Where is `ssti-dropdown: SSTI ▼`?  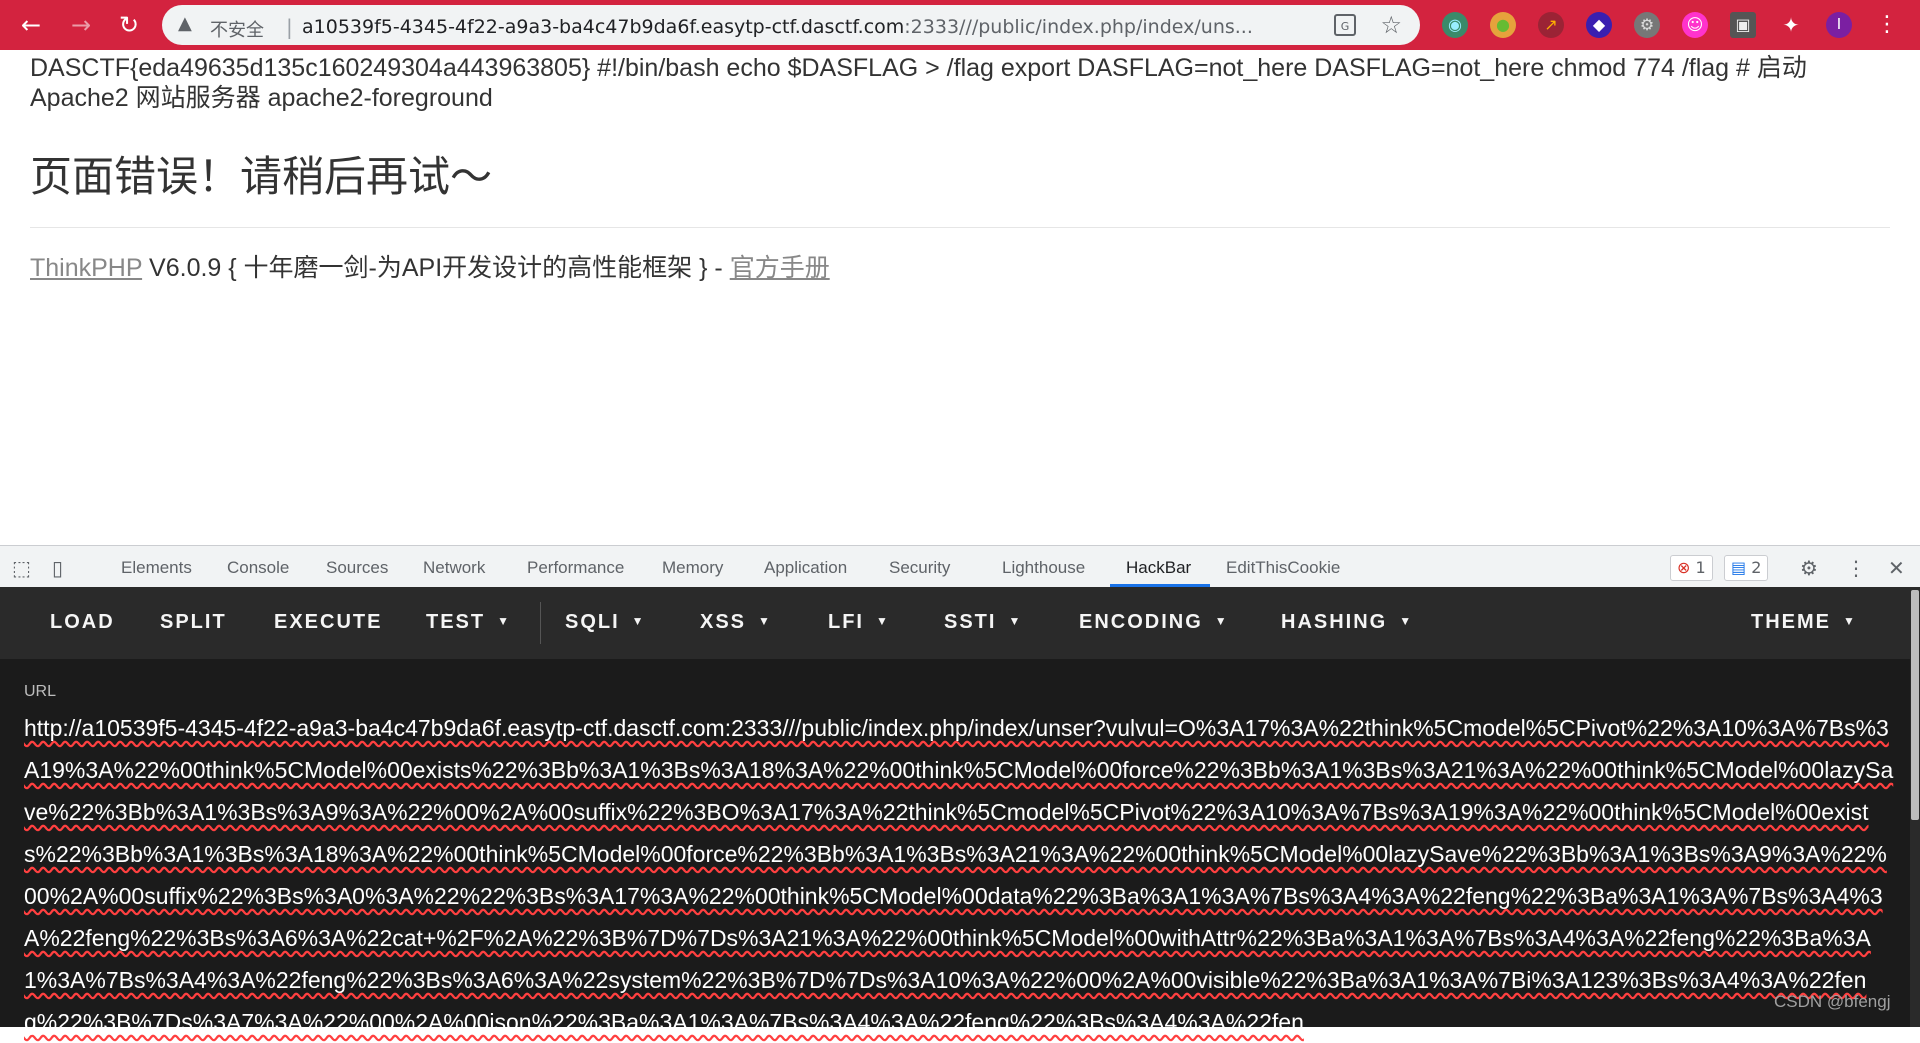 ssti-dropdown: SSTI ▼ is located at coordinates (983, 622).